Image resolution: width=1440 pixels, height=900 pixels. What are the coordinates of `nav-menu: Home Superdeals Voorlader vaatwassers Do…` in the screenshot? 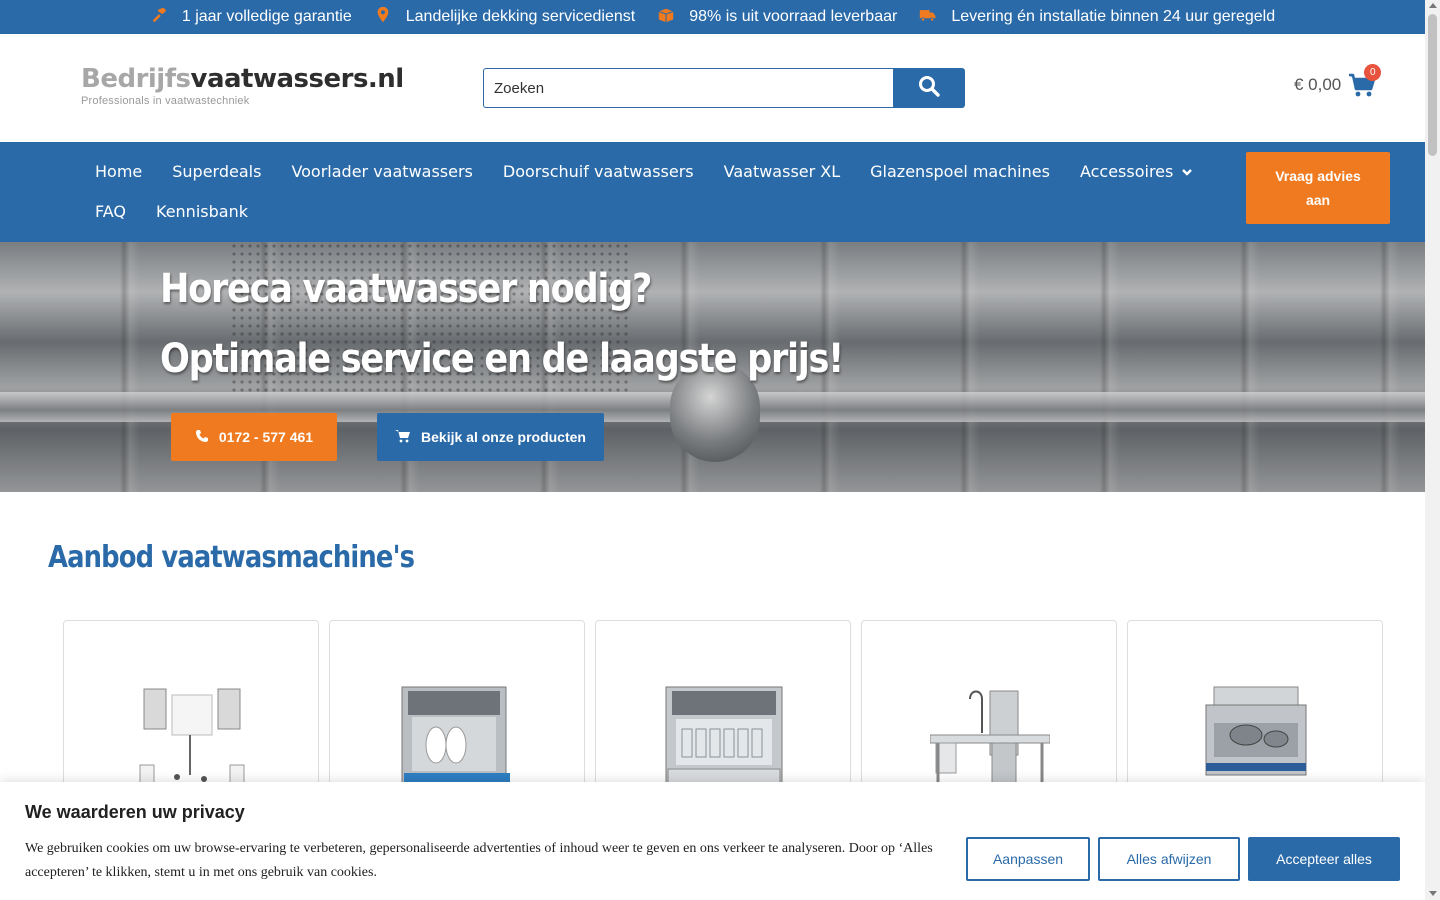 It's located at (645, 192).